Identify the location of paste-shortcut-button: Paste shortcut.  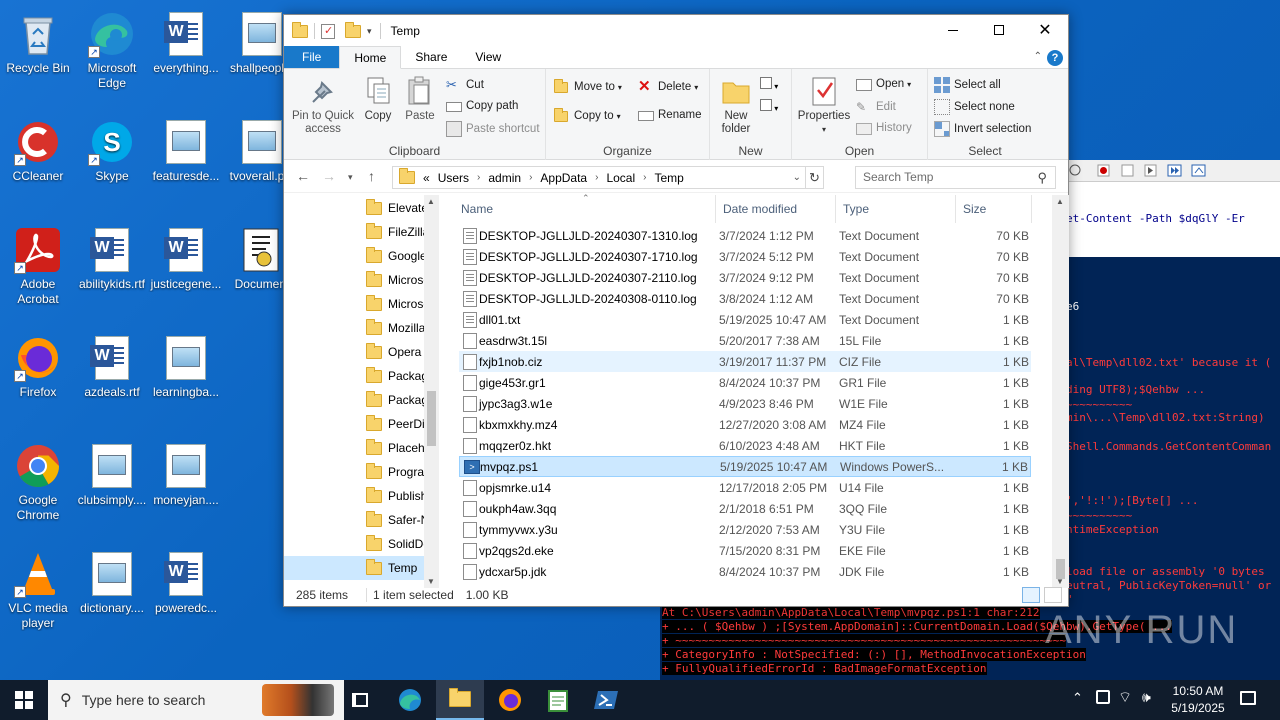
(493, 129).